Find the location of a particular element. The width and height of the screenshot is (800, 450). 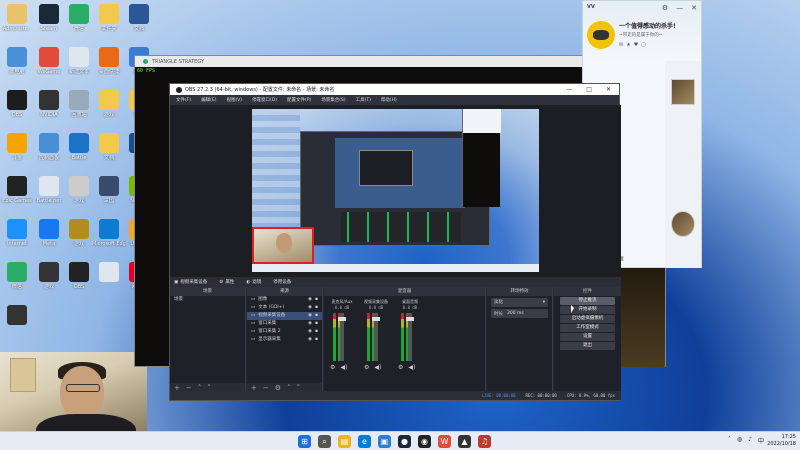

desktop-icon: Battle is located at coordinates (79, 154).